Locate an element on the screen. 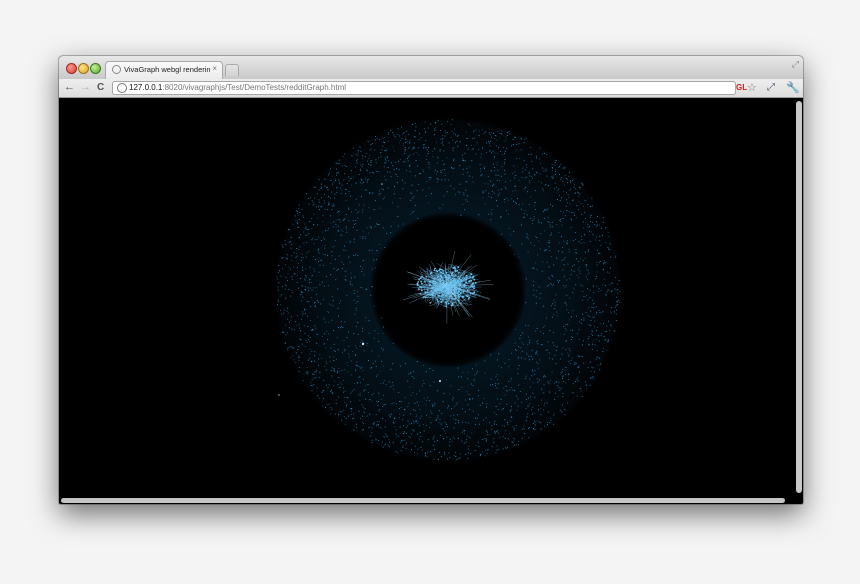 The image size is (860, 584). stray-node is located at coordinates (363, 344).